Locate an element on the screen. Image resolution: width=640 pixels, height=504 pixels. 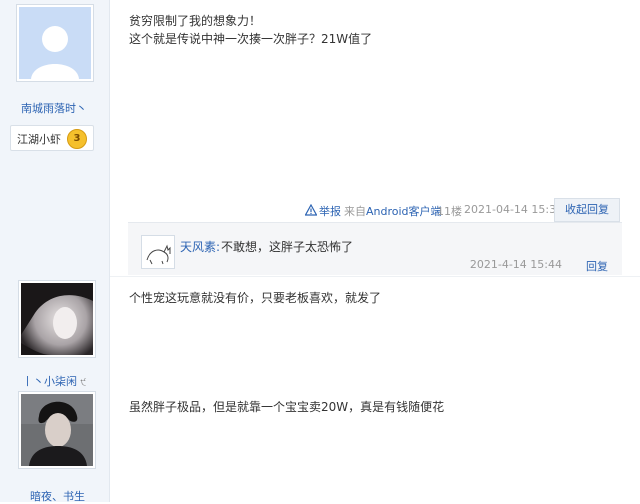
client-prefix: 来自 is located at coordinates (355, 211).